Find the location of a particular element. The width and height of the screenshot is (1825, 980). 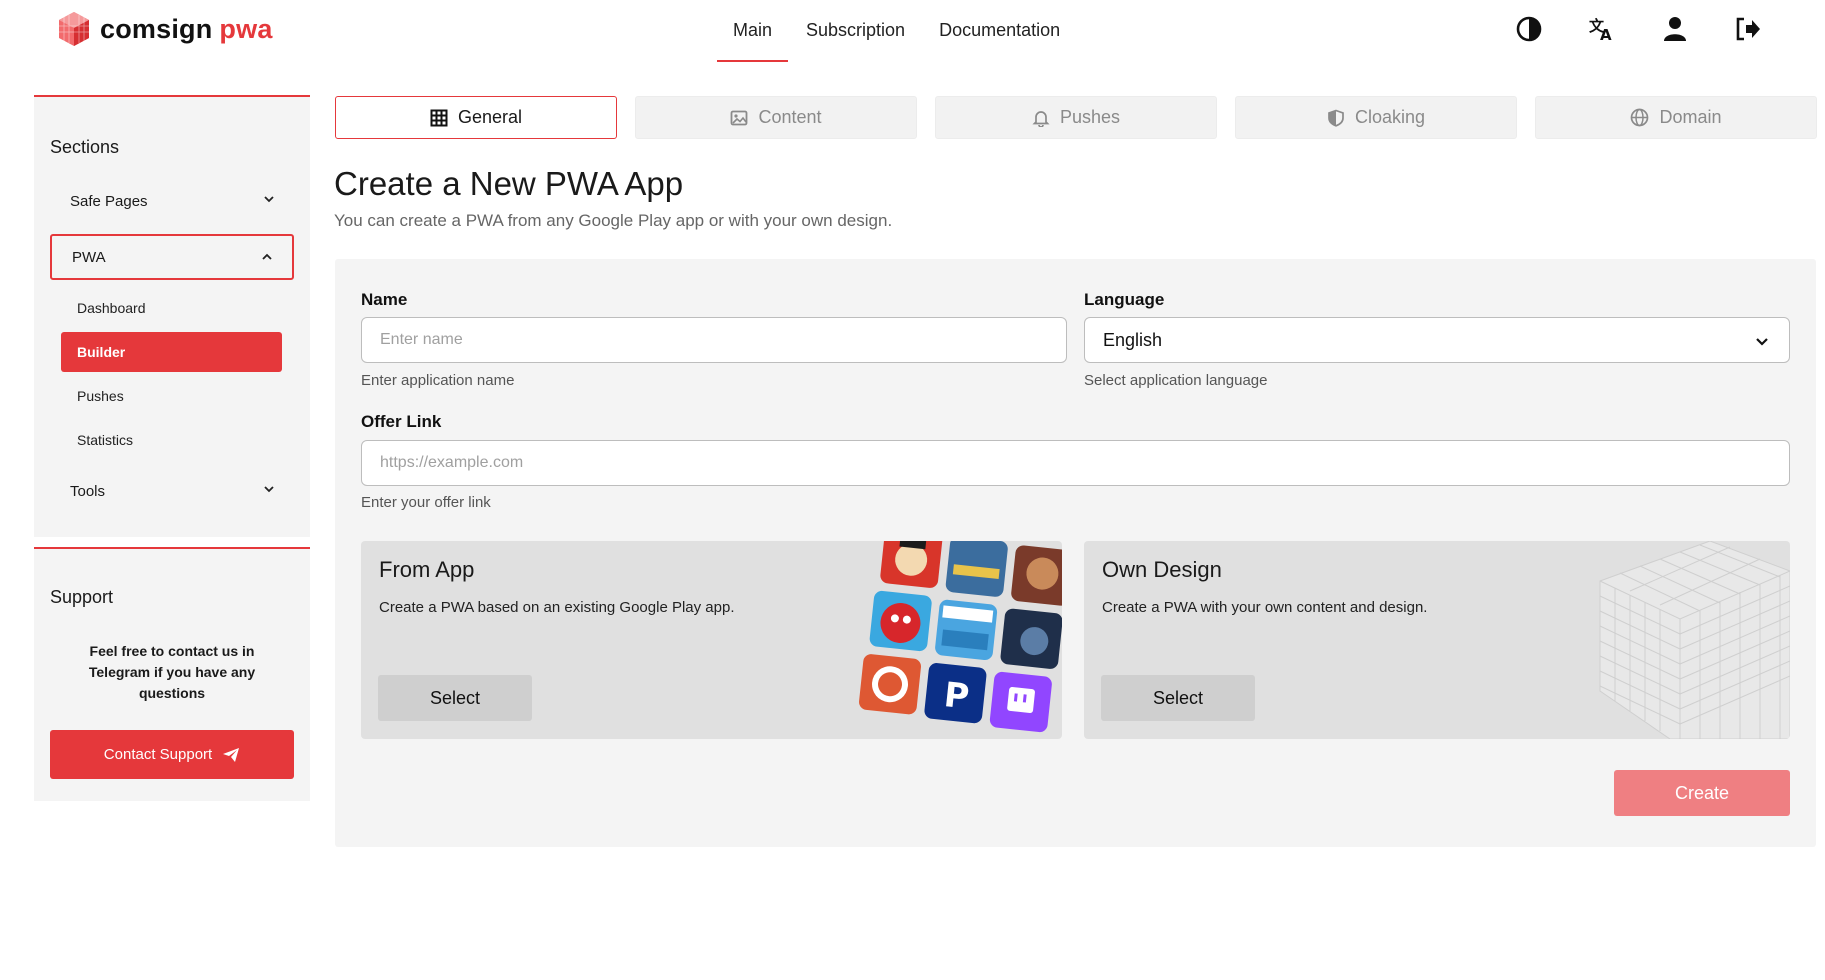

sections-title: Sections is located at coordinates (85, 147).